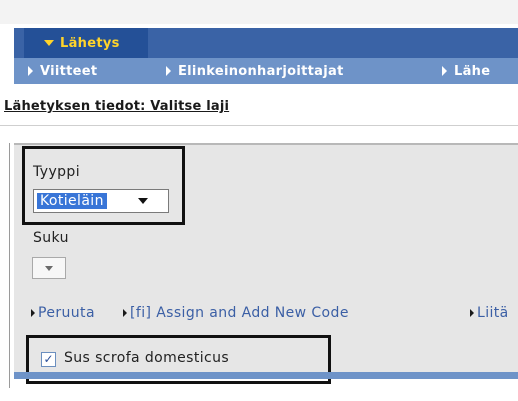 The height and width of the screenshot is (401, 518). Describe the element at coordinates (117, 106) in the screenshot. I see `section-title: Lähetyksen tiedot: Valitse laji` at that location.